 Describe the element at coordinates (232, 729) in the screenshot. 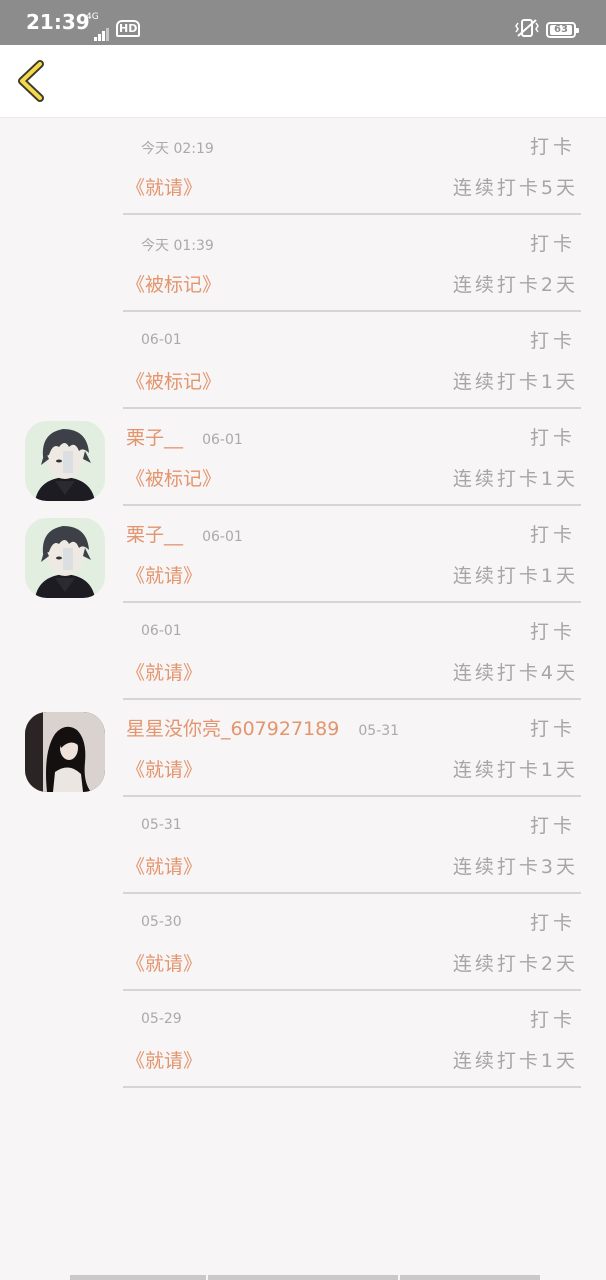

I see `user-name: 星星没你亮_607927189` at that location.